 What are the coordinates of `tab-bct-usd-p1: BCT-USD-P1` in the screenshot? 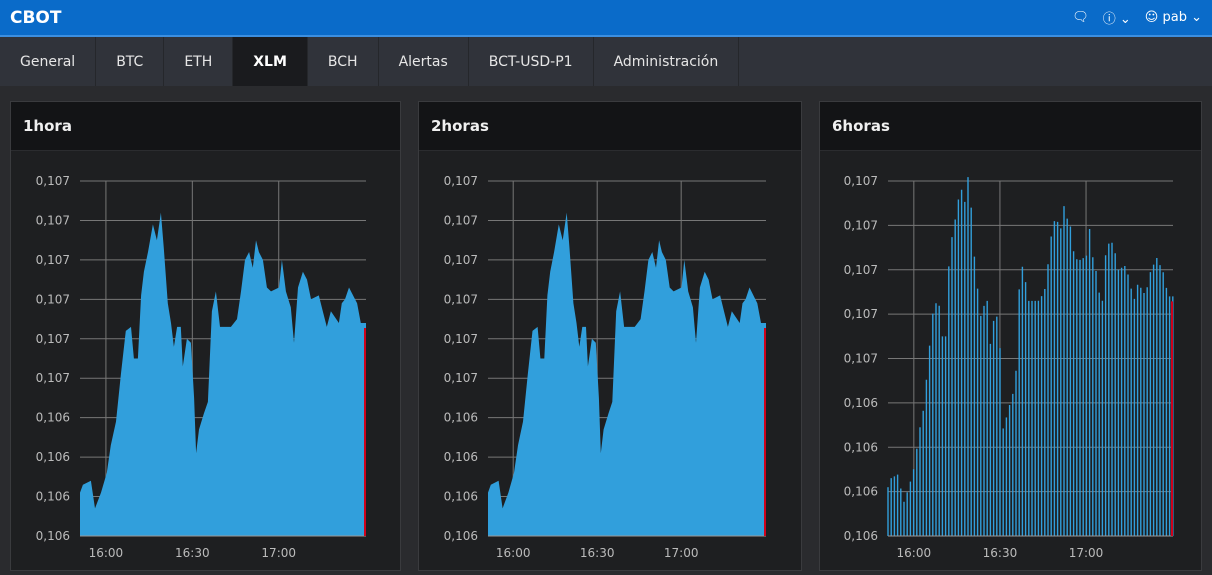 It's located at (531, 61).